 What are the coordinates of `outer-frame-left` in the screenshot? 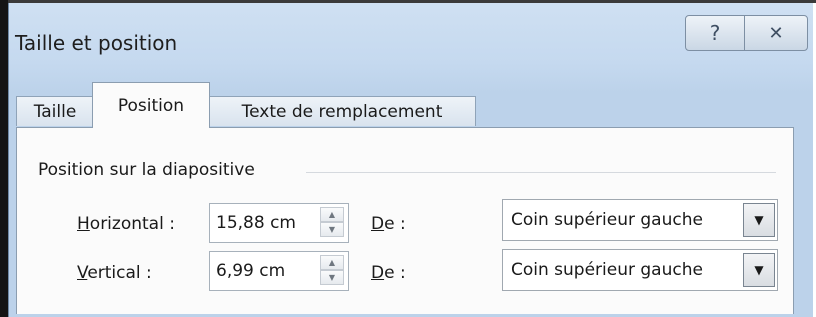 It's located at (4, 158).